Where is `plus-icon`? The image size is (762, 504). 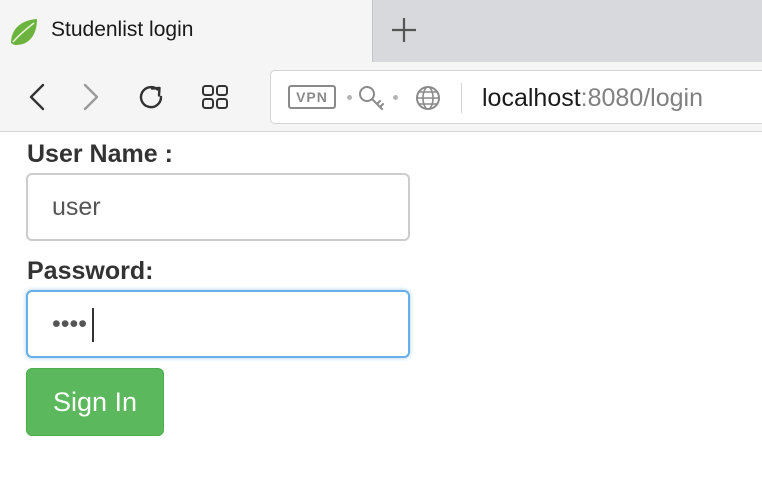
plus-icon is located at coordinates (404, 30).